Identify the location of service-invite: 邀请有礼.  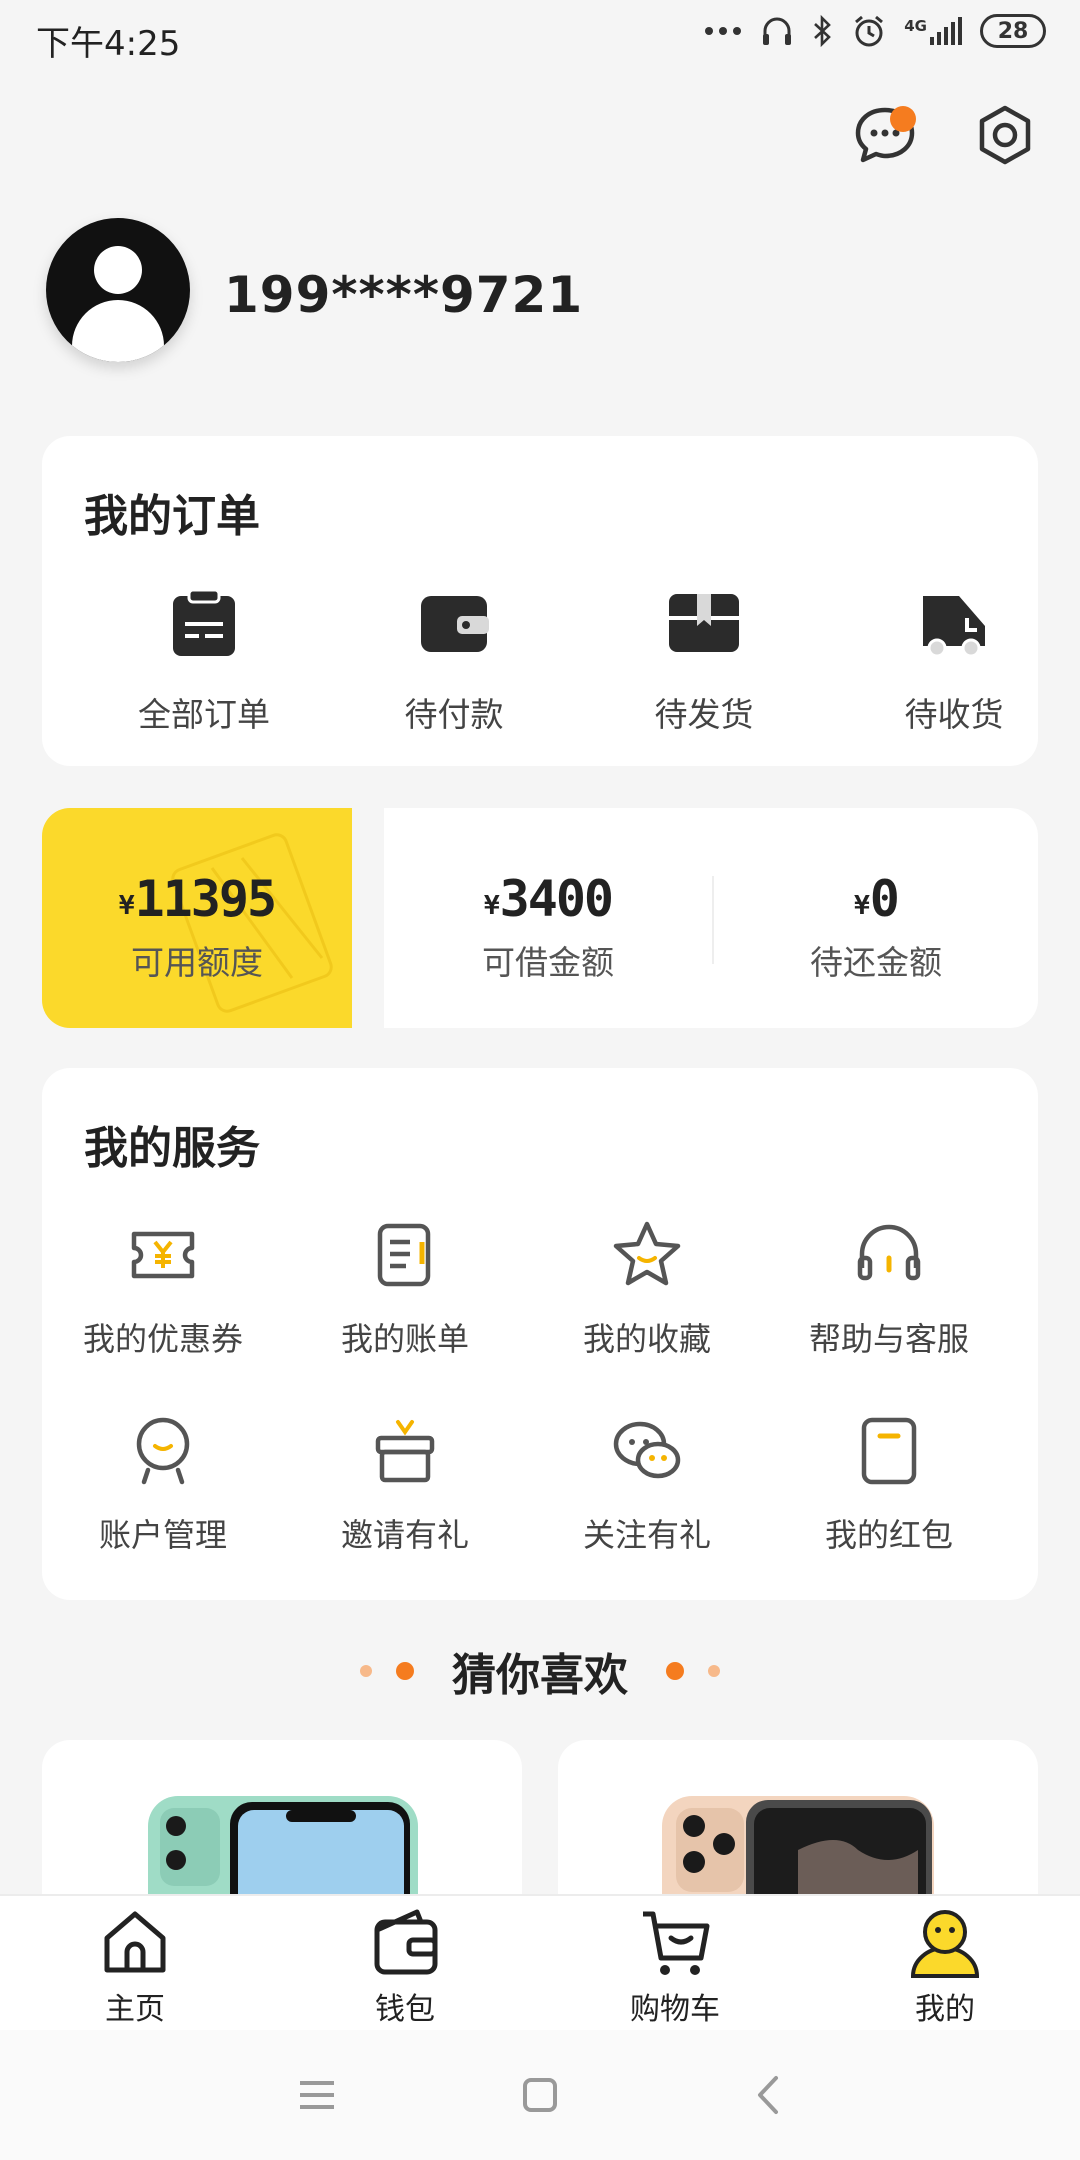
(405, 1485).